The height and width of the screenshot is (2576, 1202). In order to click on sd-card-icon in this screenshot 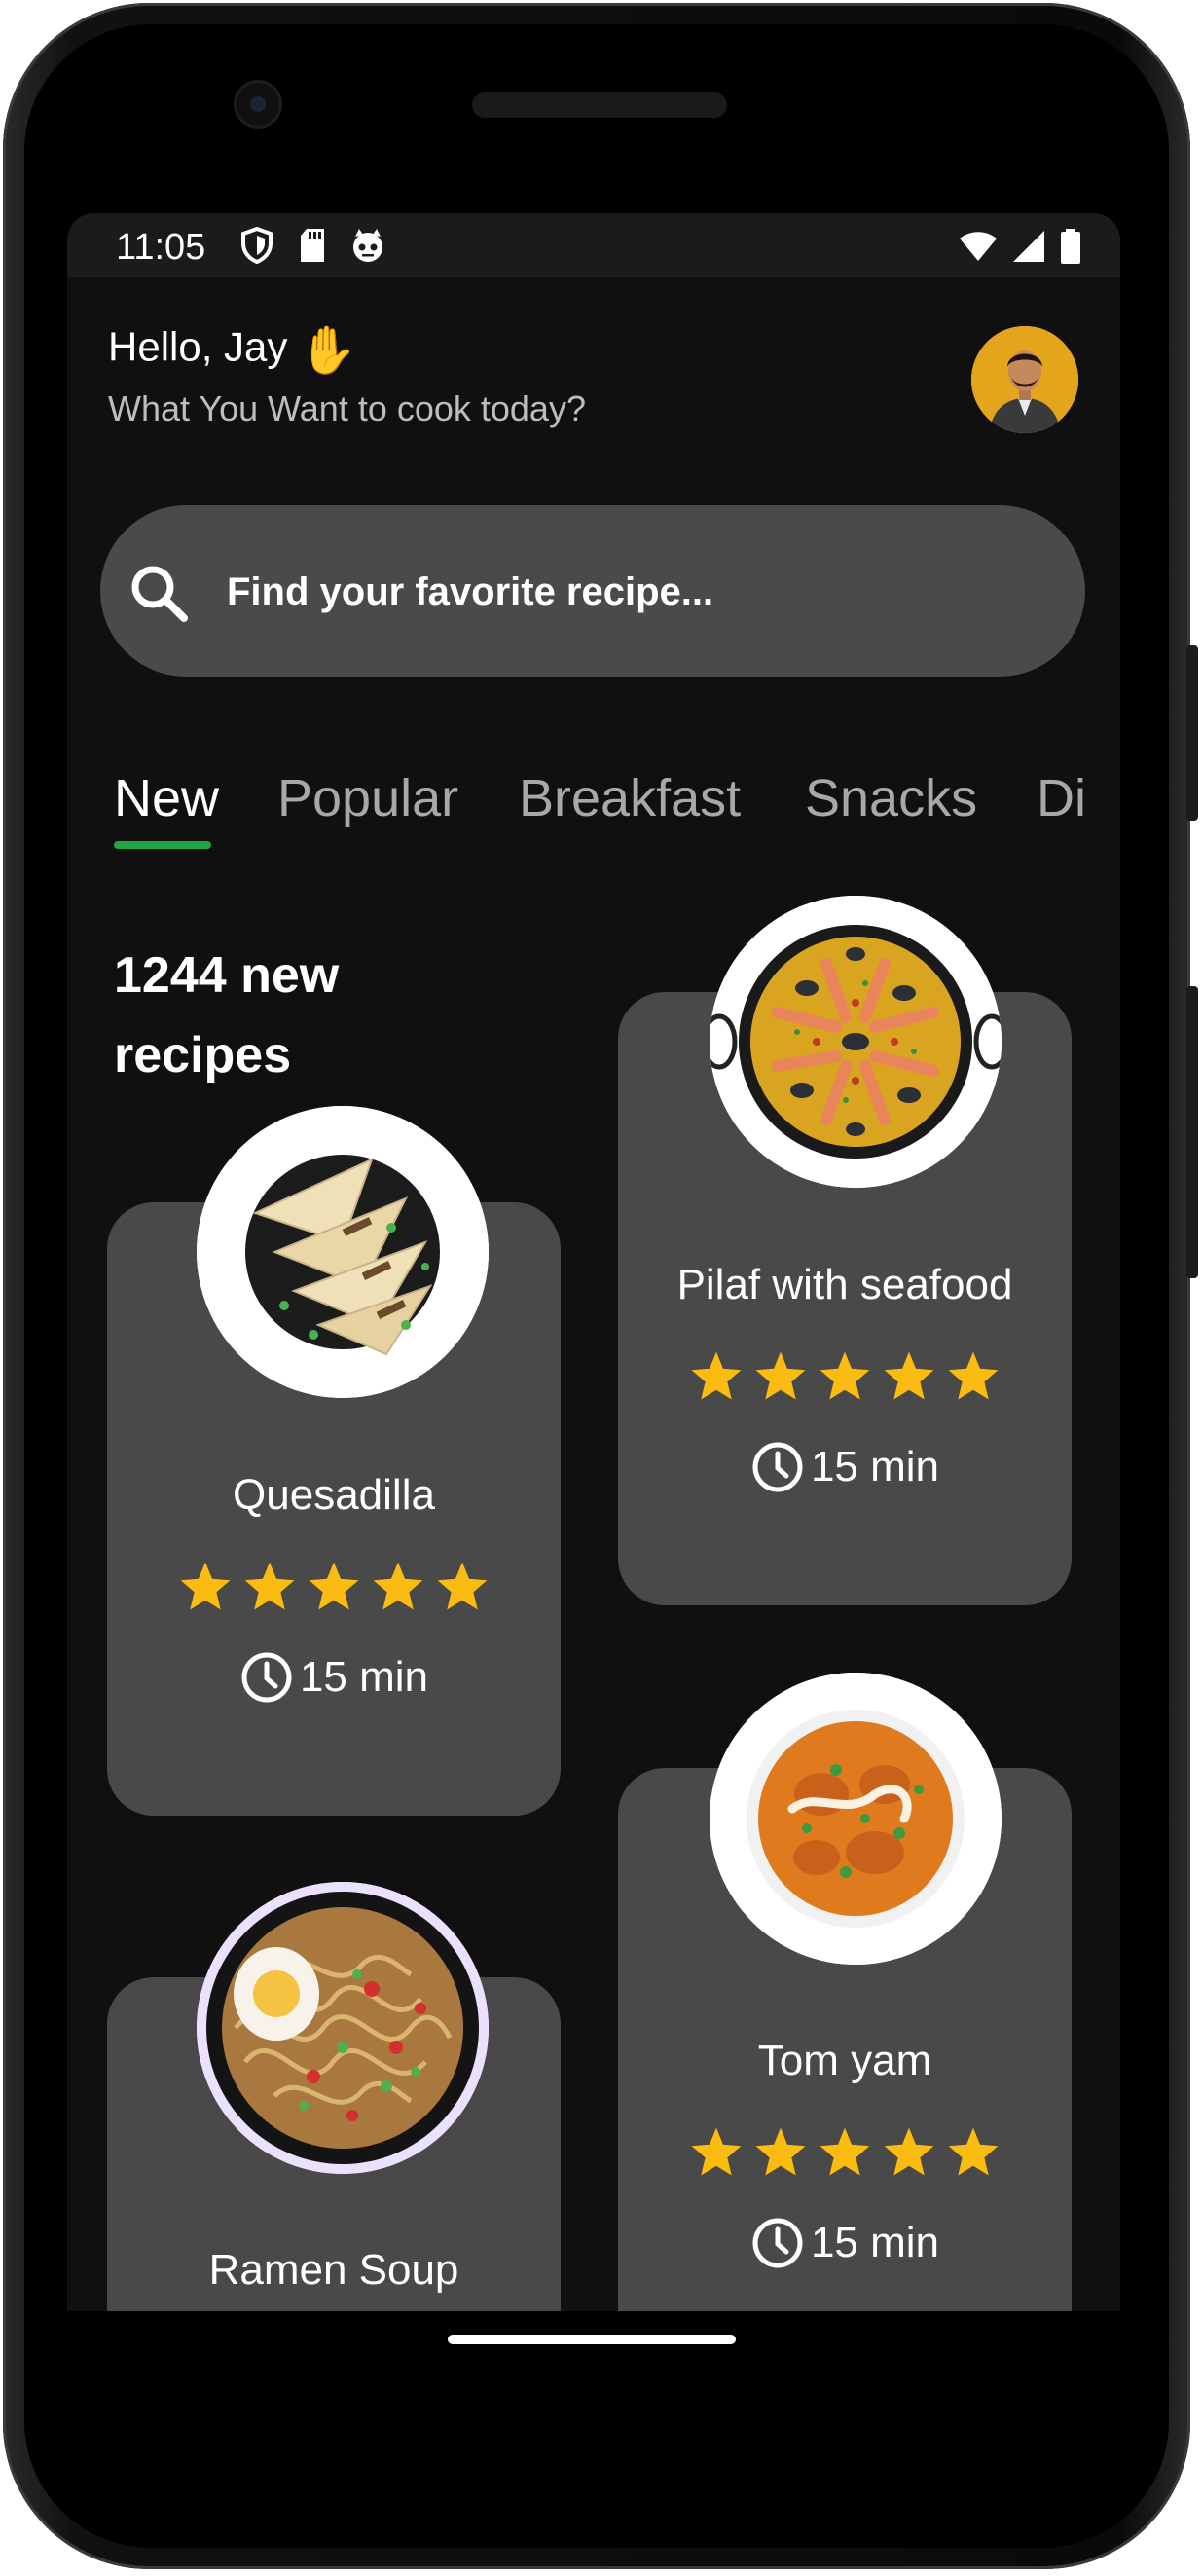, I will do `click(312, 245)`.